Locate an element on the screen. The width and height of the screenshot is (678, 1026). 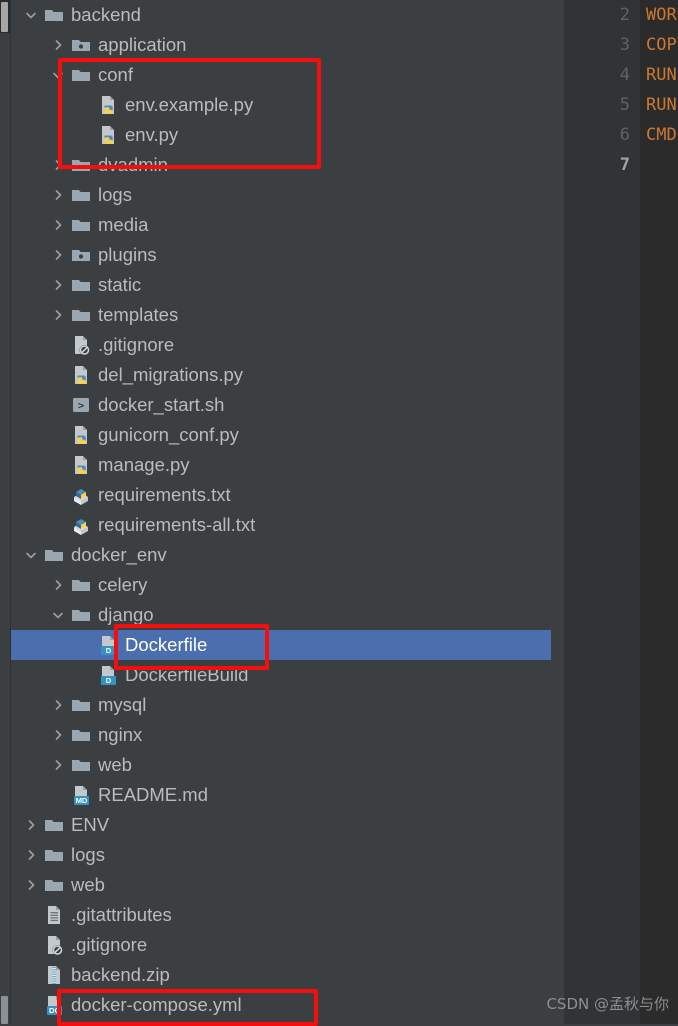
tree-row: backend is located at coordinates (281, 15).